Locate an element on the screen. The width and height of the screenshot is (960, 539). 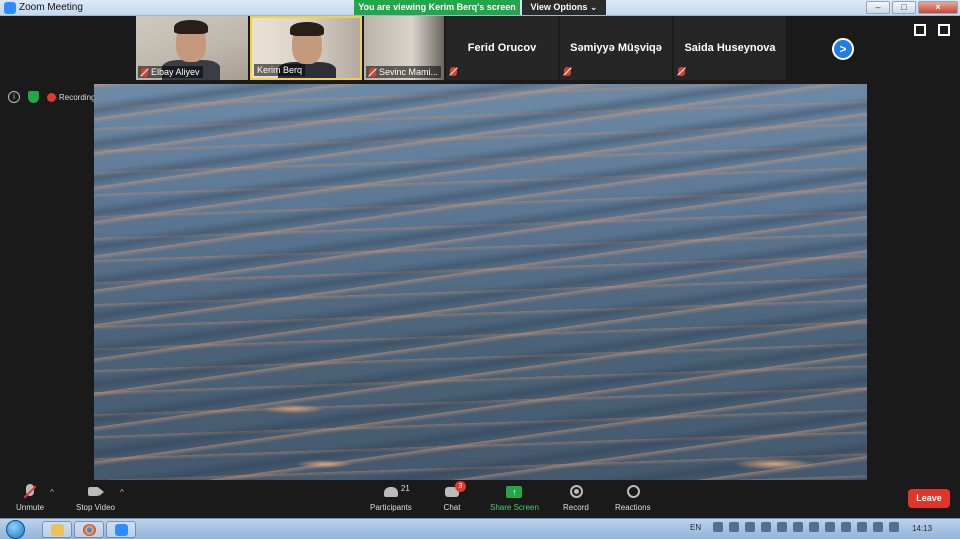
taskbar-clock: 14:13 is located at coordinates (922, 528).